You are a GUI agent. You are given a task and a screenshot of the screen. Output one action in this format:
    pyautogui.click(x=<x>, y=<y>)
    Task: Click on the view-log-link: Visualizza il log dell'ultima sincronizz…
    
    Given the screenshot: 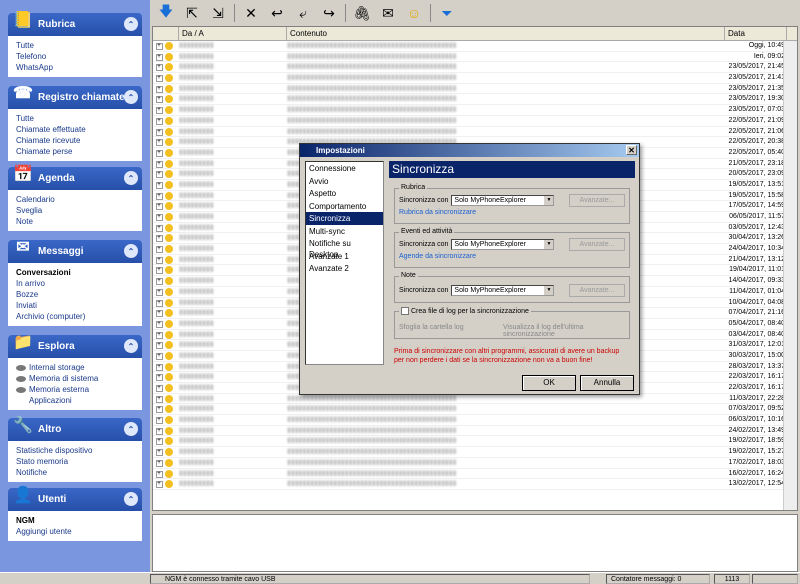 What is the action you would take?
    pyautogui.click(x=566, y=331)
    